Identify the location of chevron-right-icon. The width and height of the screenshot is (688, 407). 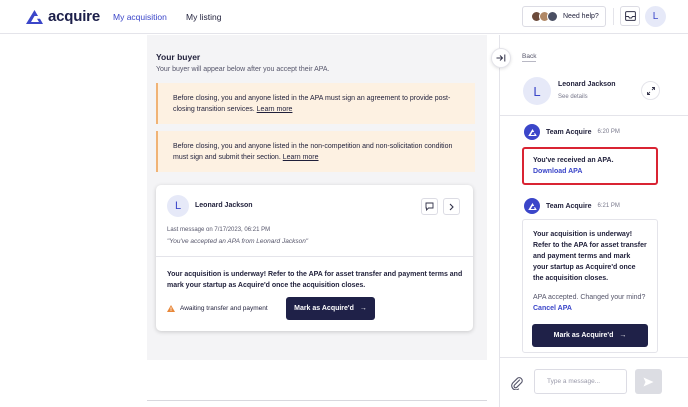
(451, 206).